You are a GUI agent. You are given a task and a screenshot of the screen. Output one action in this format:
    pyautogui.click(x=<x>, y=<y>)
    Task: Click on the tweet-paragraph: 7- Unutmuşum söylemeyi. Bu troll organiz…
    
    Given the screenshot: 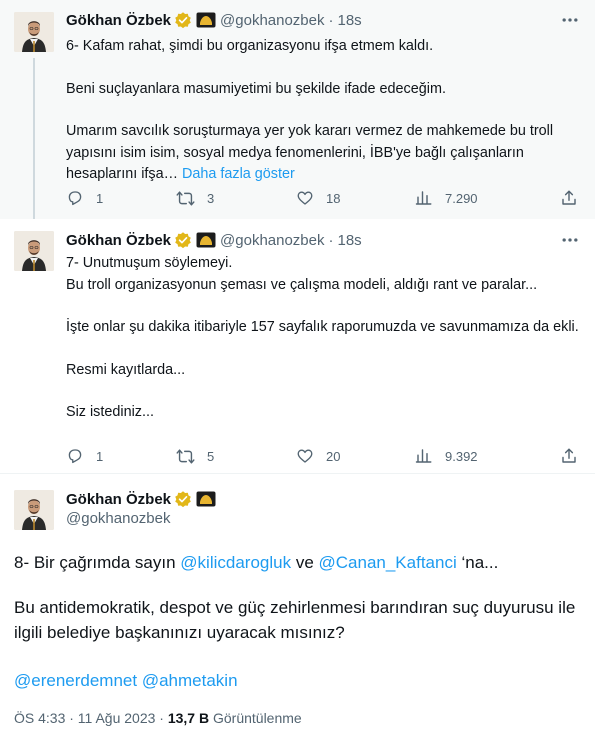 What is the action you would take?
    pyautogui.click(x=302, y=274)
    